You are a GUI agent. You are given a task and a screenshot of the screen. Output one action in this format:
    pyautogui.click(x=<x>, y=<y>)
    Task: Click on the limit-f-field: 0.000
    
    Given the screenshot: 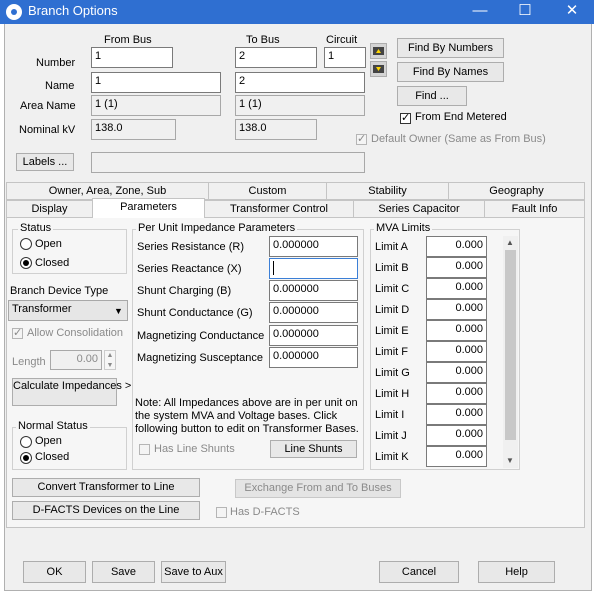 What is the action you would take?
    pyautogui.click(x=456, y=351)
    